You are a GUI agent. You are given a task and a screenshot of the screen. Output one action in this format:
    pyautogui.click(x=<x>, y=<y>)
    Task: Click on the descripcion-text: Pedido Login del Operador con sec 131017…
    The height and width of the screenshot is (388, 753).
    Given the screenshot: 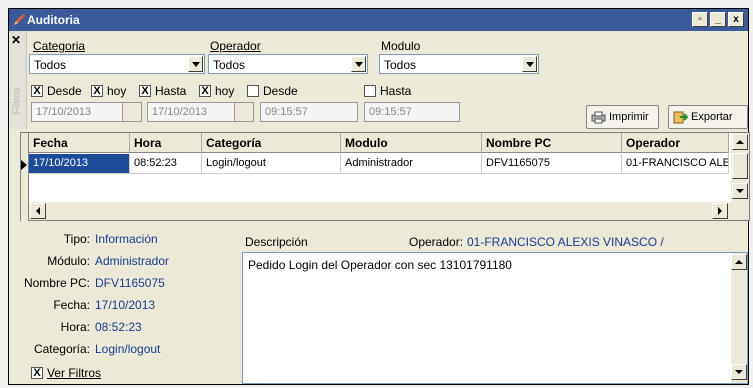 What is the action you would take?
    pyautogui.click(x=380, y=265)
    